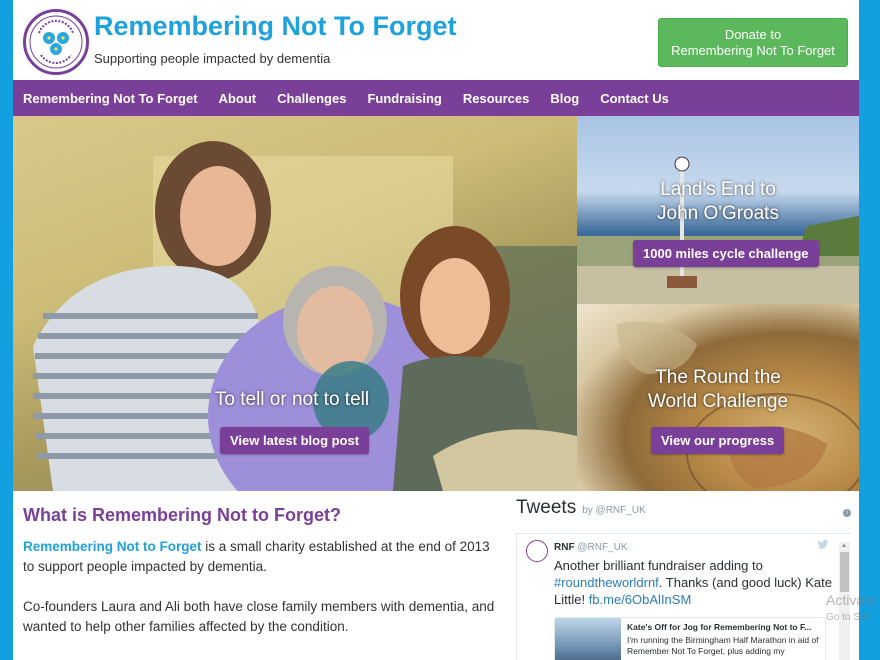 This screenshot has width=880, height=660. What do you see at coordinates (110, 98) in the screenshot?
I see `nav-item-home: Remembering Not To Forget` at bounding box center [110, 98].